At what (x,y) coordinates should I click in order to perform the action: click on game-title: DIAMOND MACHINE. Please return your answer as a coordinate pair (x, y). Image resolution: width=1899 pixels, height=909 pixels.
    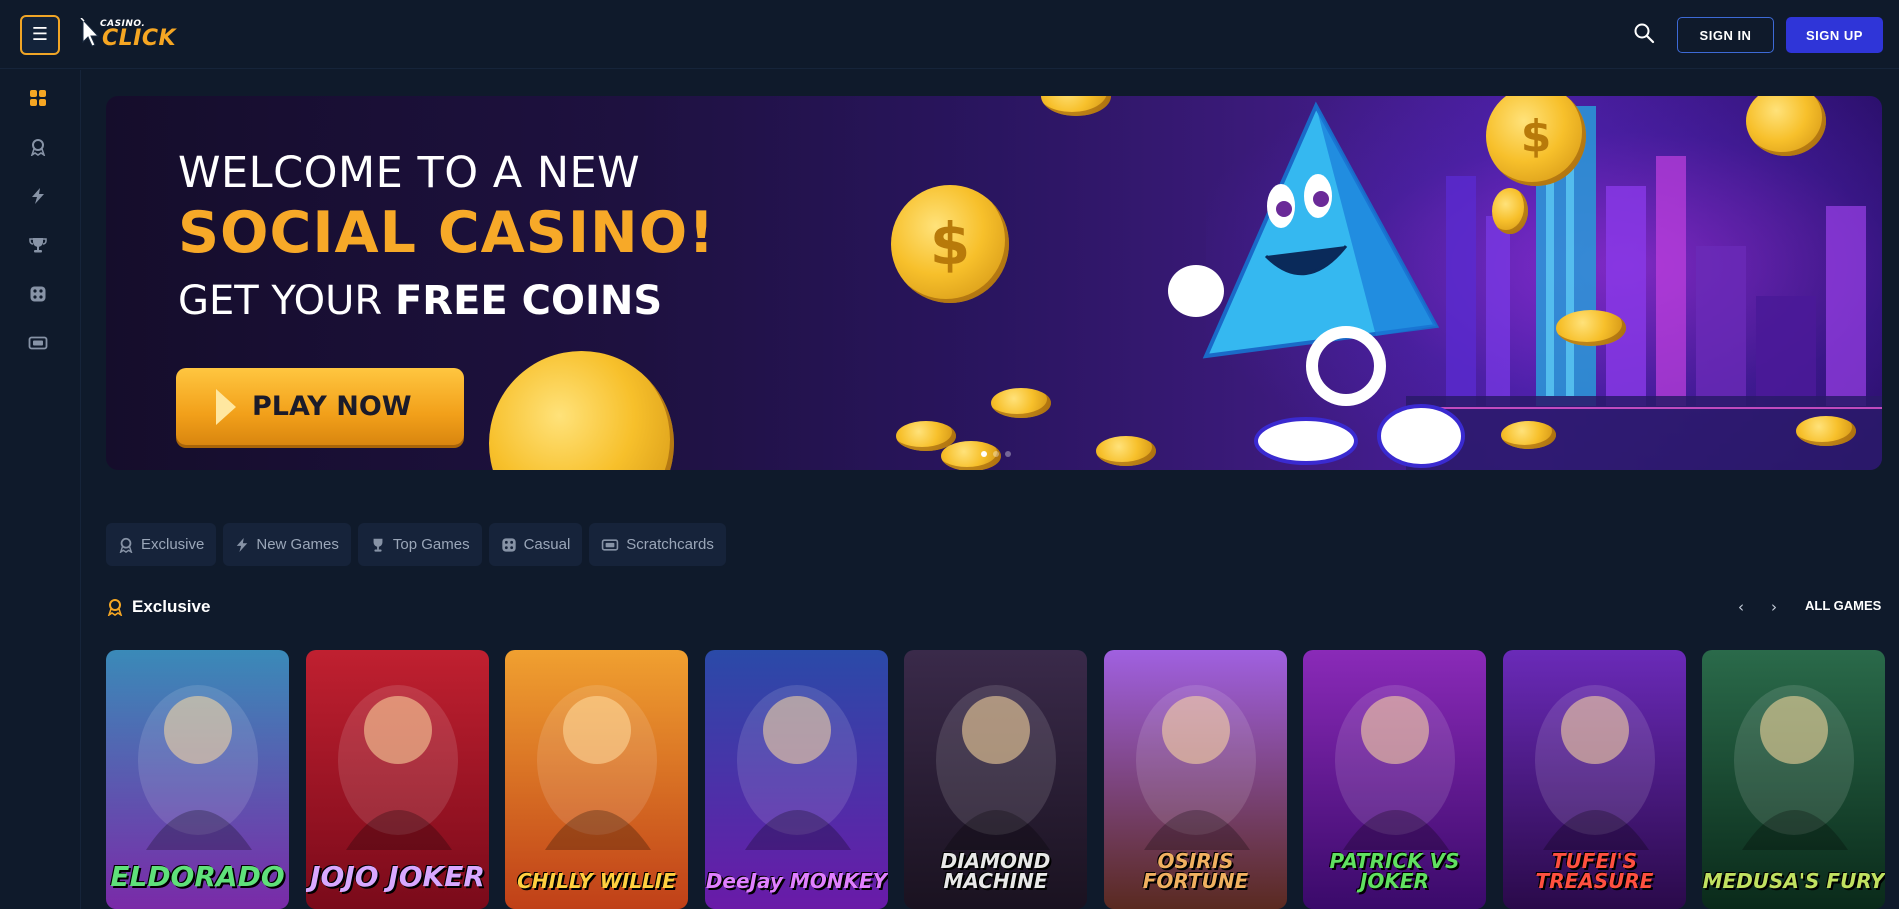
    Looking at the image, I should click on (995, 871).